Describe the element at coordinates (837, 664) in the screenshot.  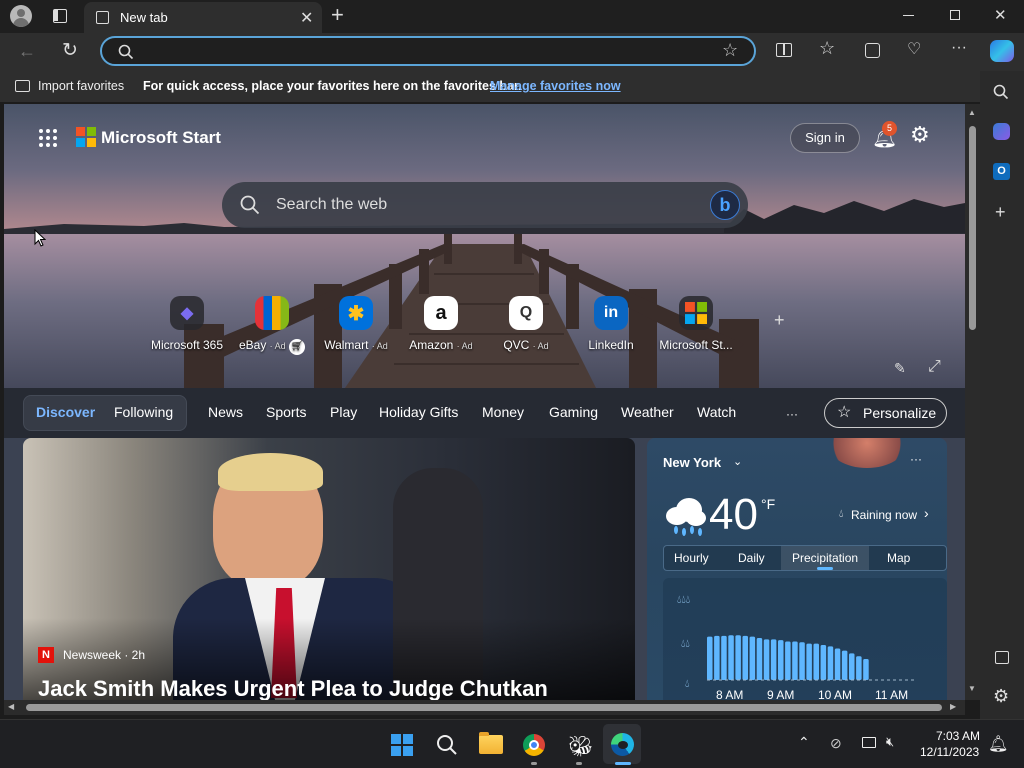
I see `precip-bar` at that location.